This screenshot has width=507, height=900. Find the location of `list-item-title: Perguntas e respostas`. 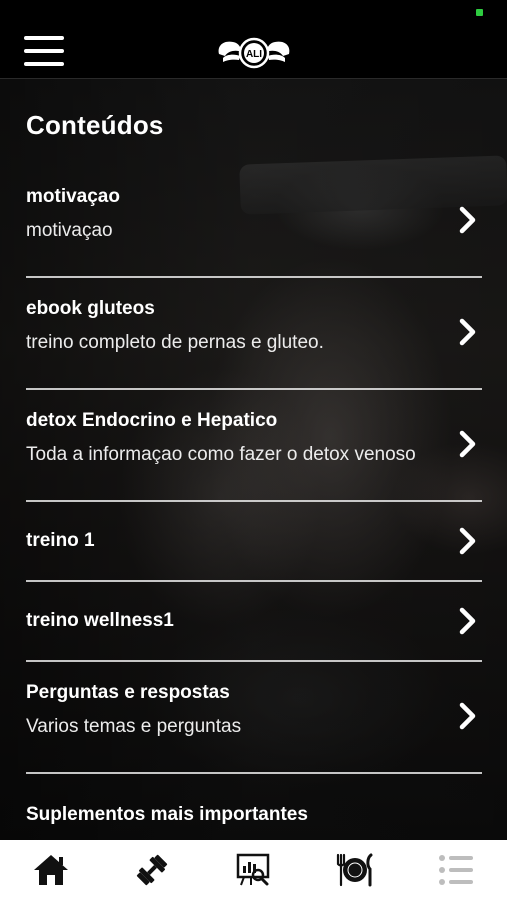

list-item-title: Perguntas e respostas is located at coordinates (128, 692).